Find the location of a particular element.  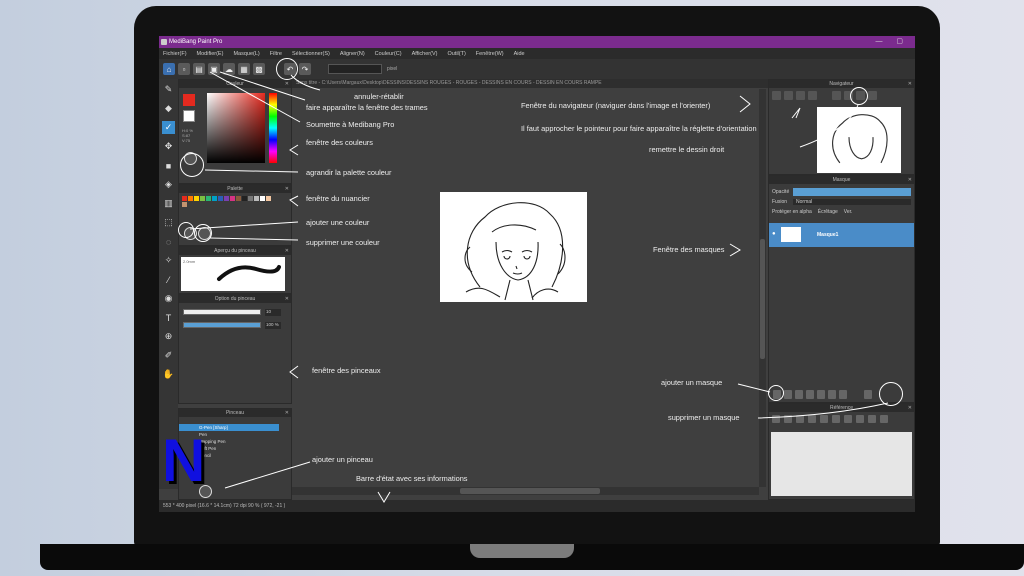

annotation-add-mask: ajouter un masque is located at coordinates (692, 382).